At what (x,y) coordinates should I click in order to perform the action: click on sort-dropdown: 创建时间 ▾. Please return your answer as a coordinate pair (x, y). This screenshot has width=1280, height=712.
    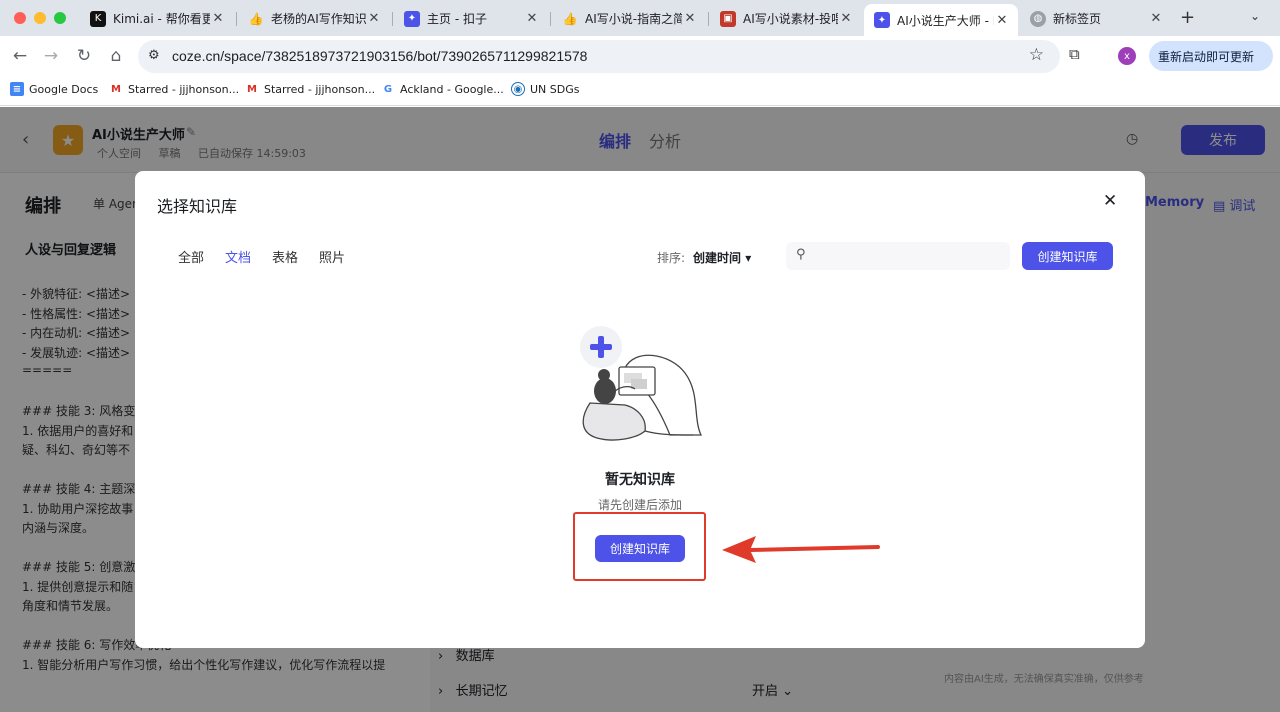
    Looking at the image, I should click on (722, 257).